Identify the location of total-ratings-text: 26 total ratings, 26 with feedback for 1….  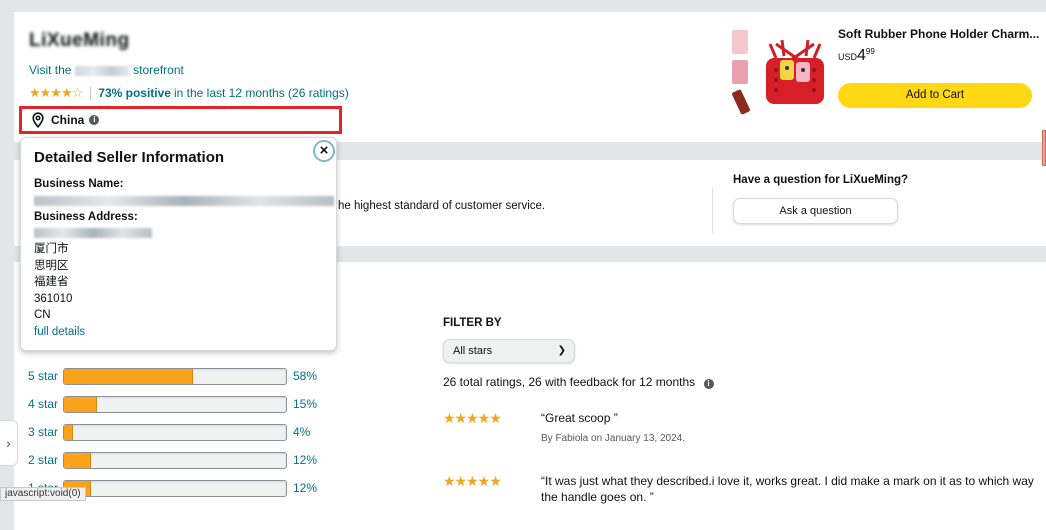
(569, 382).